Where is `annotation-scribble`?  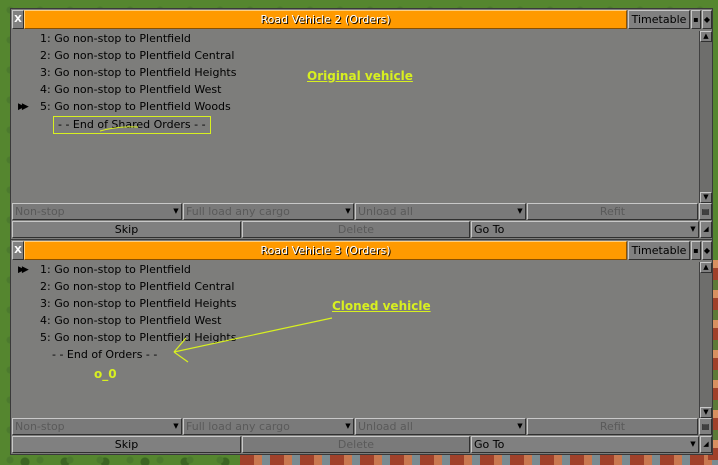 annotation-scribble is located at coordinates (119, 129).